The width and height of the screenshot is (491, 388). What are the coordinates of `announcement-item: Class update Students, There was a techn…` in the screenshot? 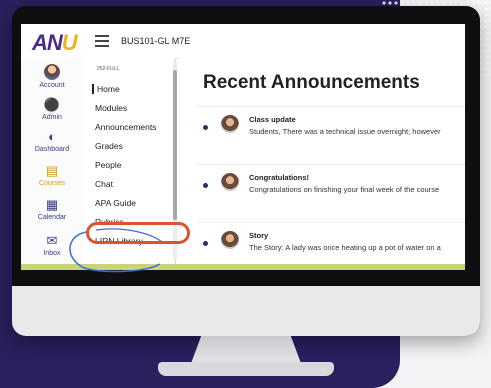 It's located at (331, 128).